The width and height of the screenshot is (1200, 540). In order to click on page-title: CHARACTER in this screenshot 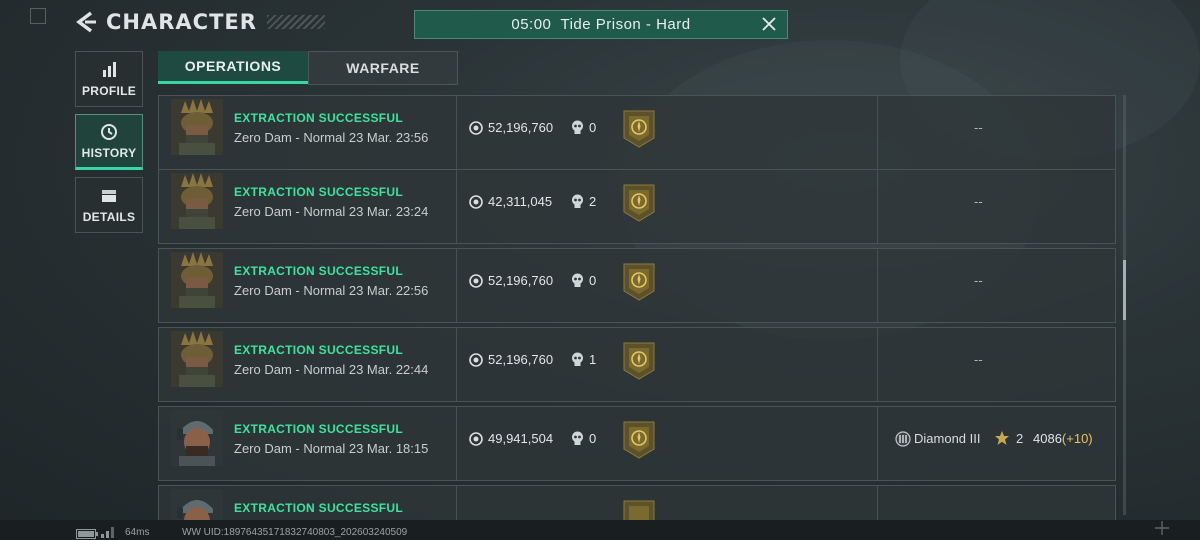, I will do `click(181, 22)`.